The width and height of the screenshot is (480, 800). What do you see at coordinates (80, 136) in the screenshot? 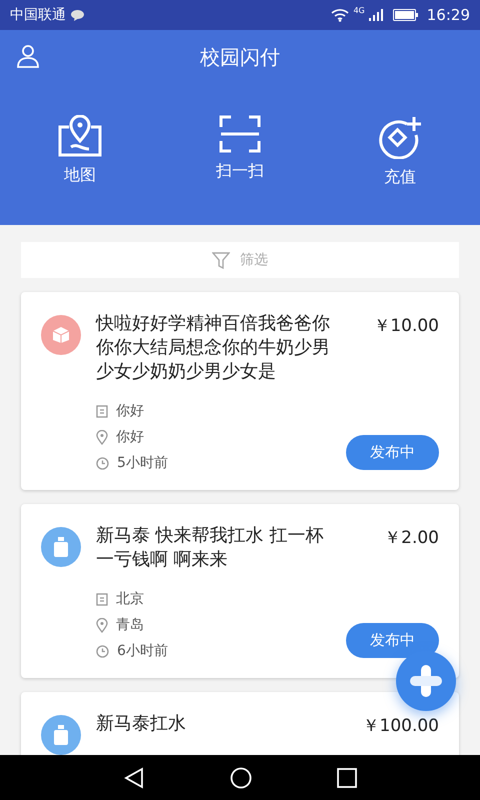
I see `map-pin-icon` at bounding box center [80, 136].